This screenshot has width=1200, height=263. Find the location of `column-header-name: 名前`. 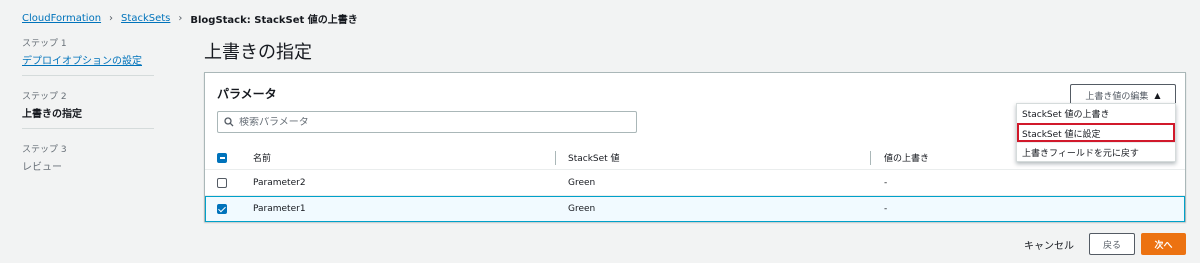

column-header-name: 名前 is located at coordinates (262, 157).